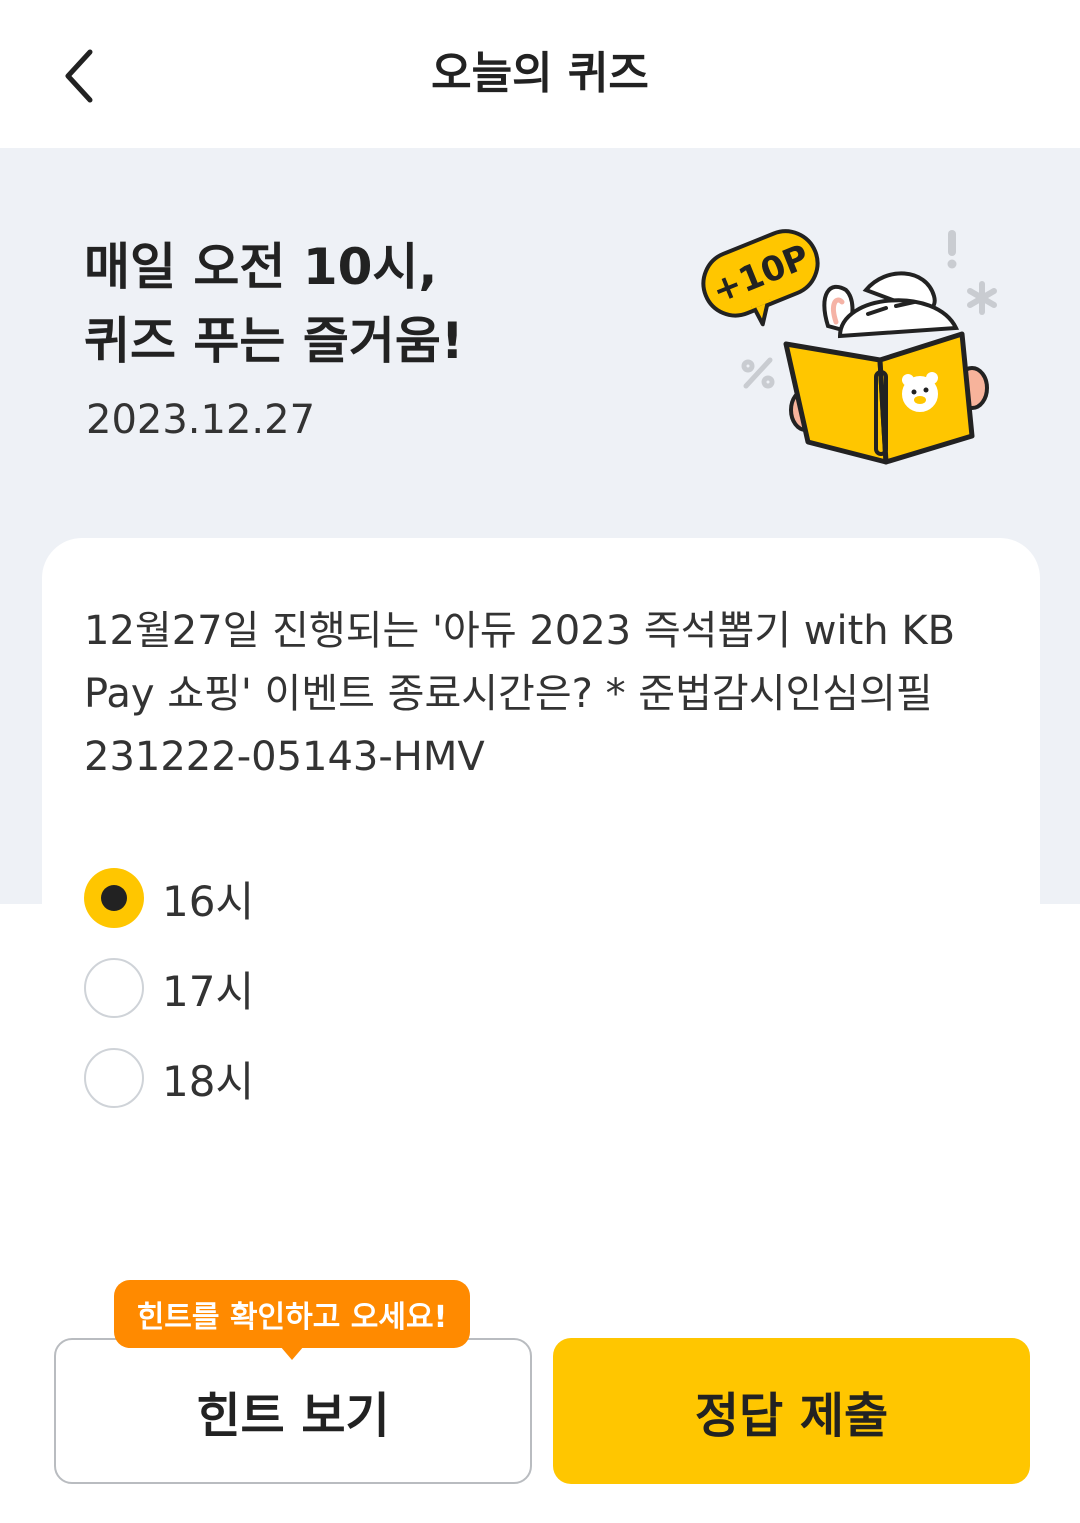  I want to click on reading-bunny-illustration: +10P, so click(849, 347).